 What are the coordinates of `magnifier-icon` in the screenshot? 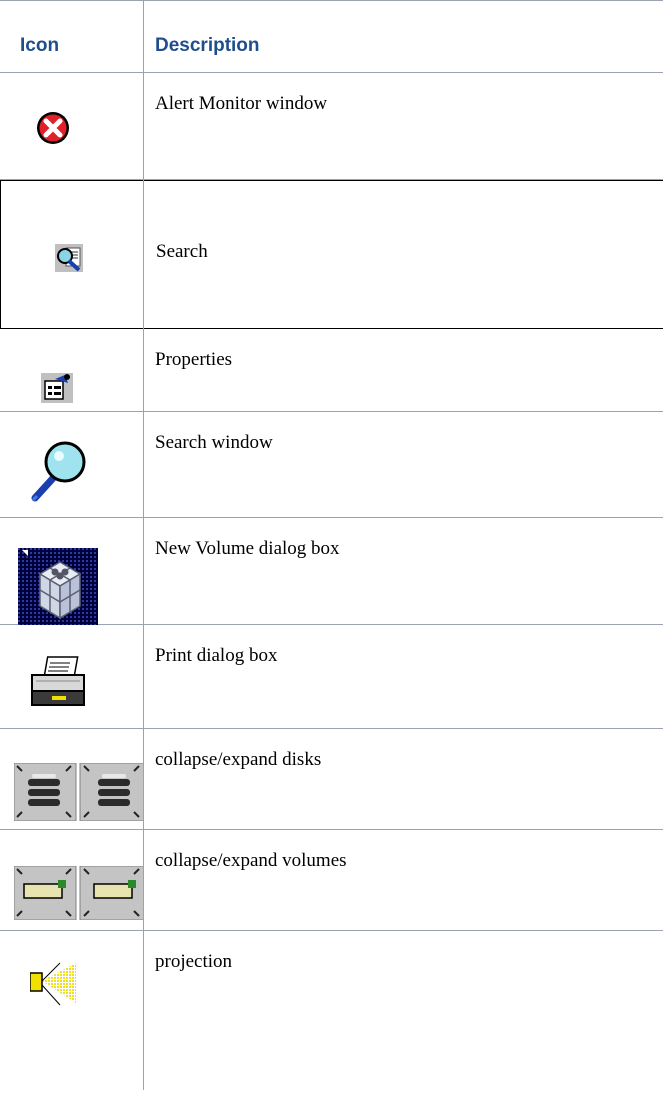 It's located at (58, 471).